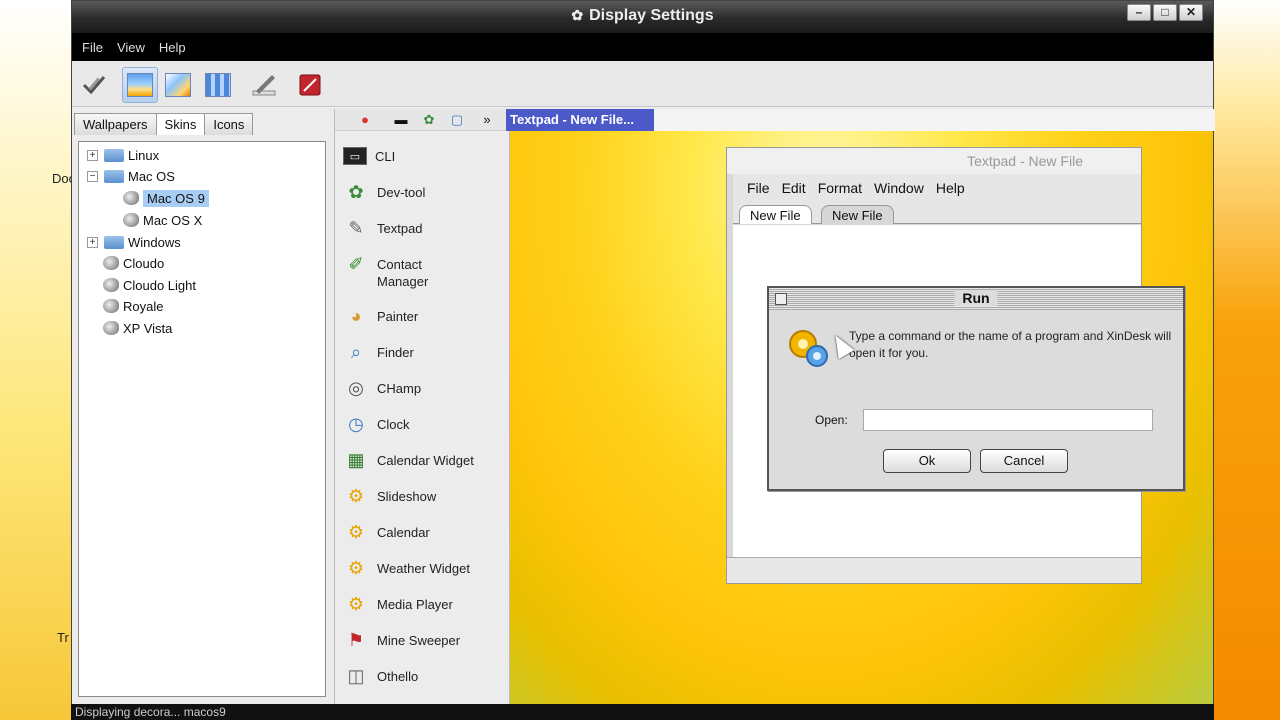 The height and width of the screenshot is (720, 1280). I want to click on app-champ: ◎ CHamp, so click(382, 388).